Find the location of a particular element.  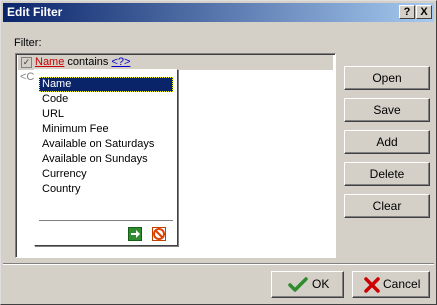

cancel-button: Cancel is located at coordinates (391, 284).